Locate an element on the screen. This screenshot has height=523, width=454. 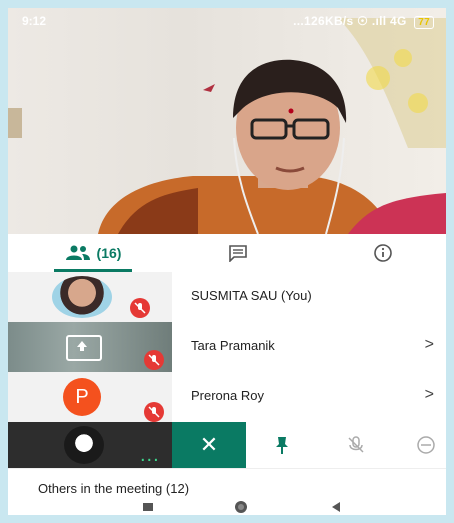
status-indicators: ...126KB/s ☉ .ıll 4G 77 is located at coordinates (363, 21).